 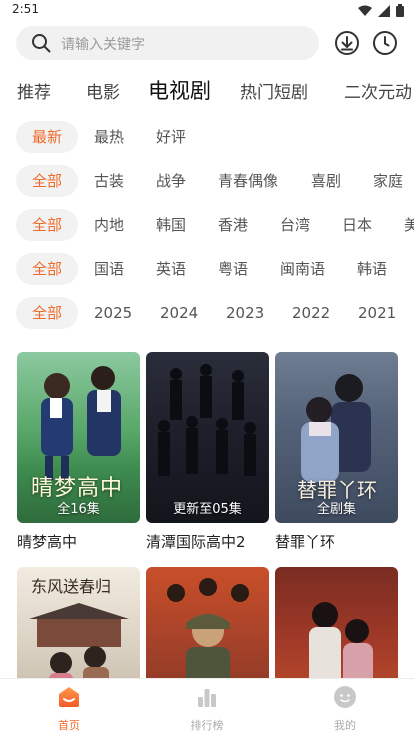 I want to click on filter-genre-costume: 古装, so click(x=109, y=181).